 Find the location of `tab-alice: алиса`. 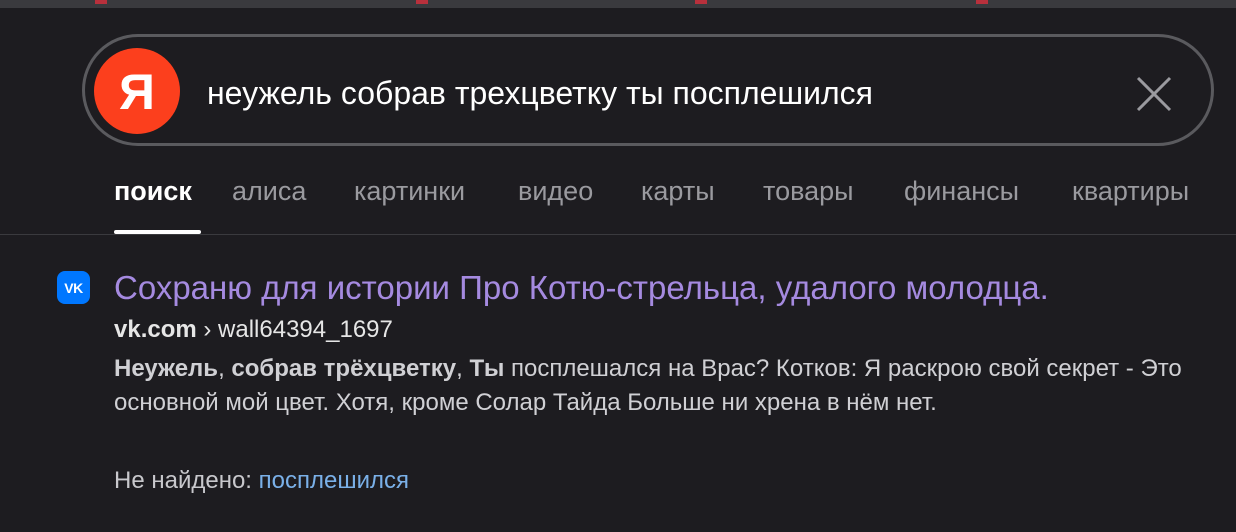

tab-alice: алиса is located at coordinates (269, 191).